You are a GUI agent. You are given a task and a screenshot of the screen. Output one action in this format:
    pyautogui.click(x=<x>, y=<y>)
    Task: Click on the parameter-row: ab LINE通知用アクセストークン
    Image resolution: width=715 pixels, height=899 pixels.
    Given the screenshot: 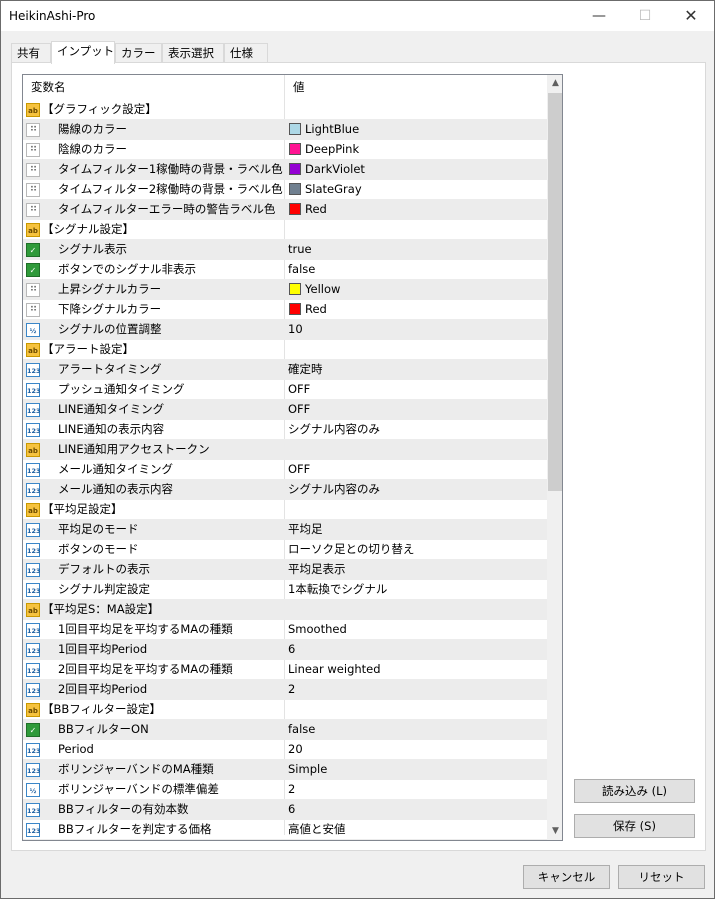 What is the action you would take?
    pyautogui.click(x=285, y=450)
    